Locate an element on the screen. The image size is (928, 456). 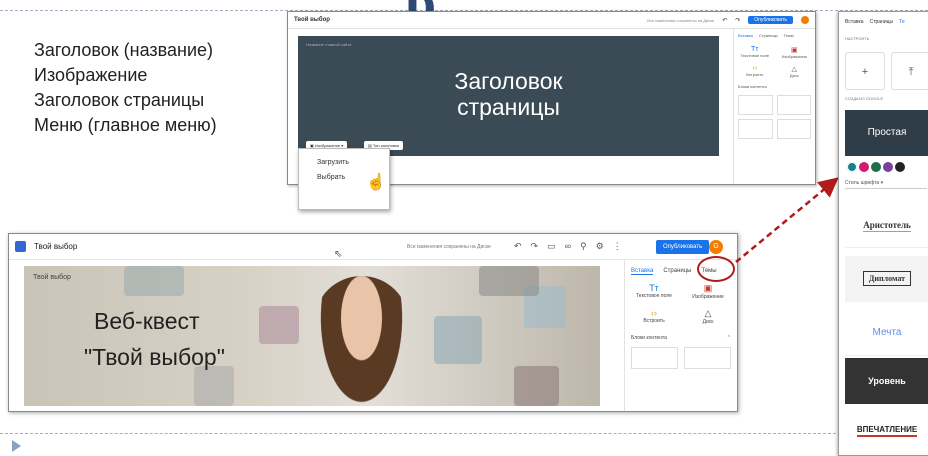
upload-icon: ⤒ is located at coordinates (911, 72).